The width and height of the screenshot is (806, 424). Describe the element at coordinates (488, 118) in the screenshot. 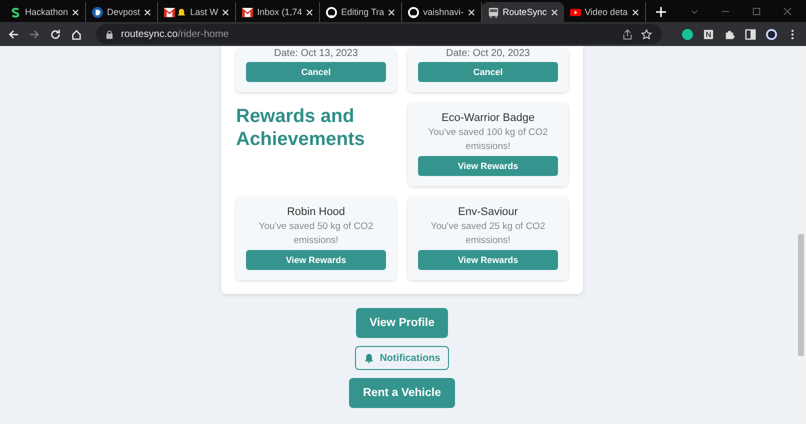

I see `reward-title: Eco-Warrior Badge` at that location.